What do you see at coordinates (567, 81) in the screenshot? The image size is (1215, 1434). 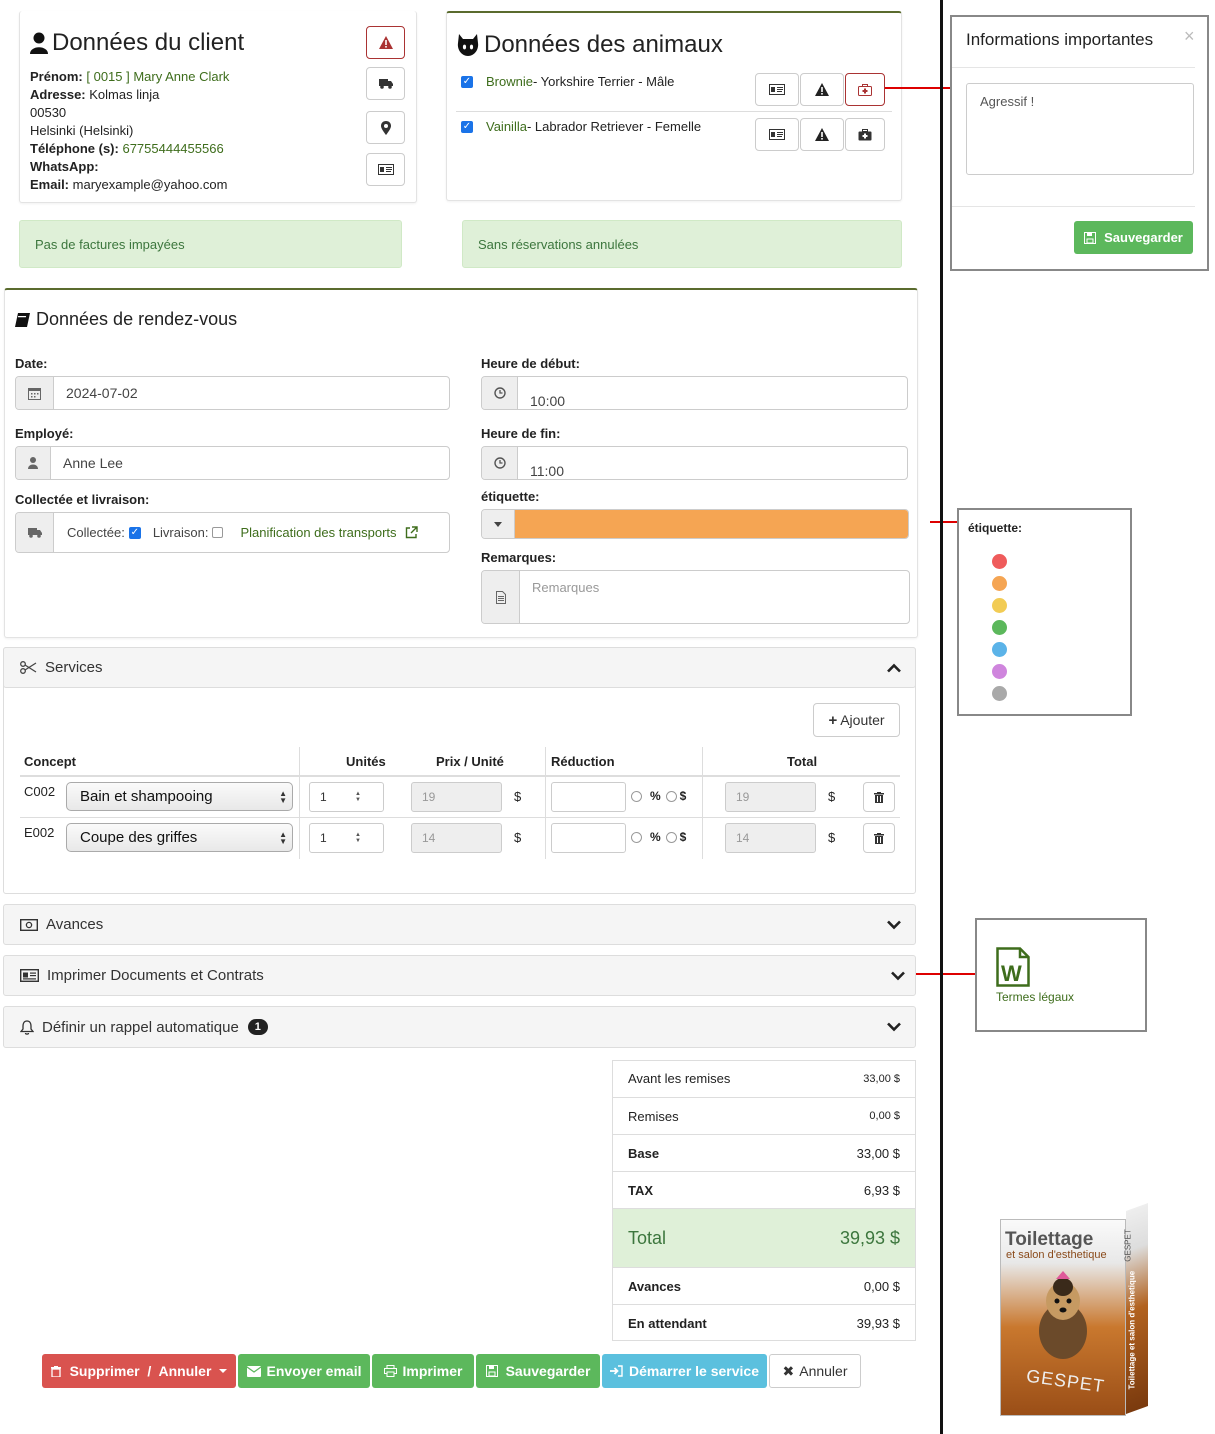 I see `animal-row-1: ✓ Brownie - Yorkshire Terrier - Mâle` at bounding box center [567, 81].